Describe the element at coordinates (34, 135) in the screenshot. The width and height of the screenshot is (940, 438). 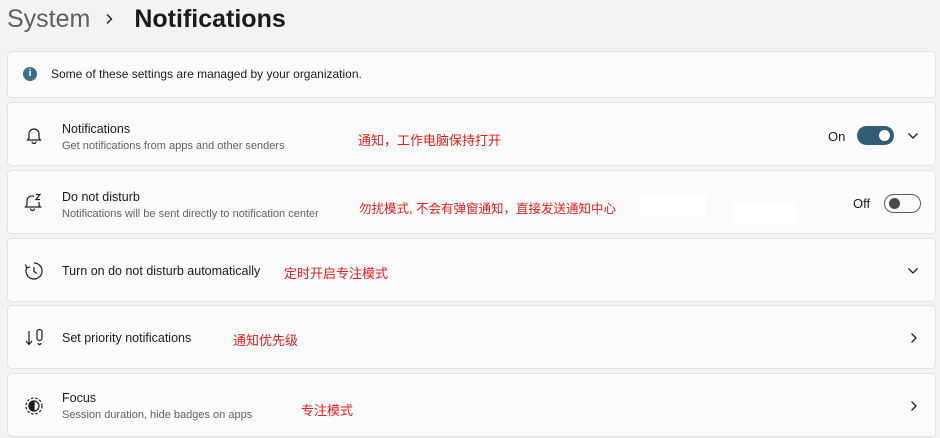
I see `bell-icon` at that location.